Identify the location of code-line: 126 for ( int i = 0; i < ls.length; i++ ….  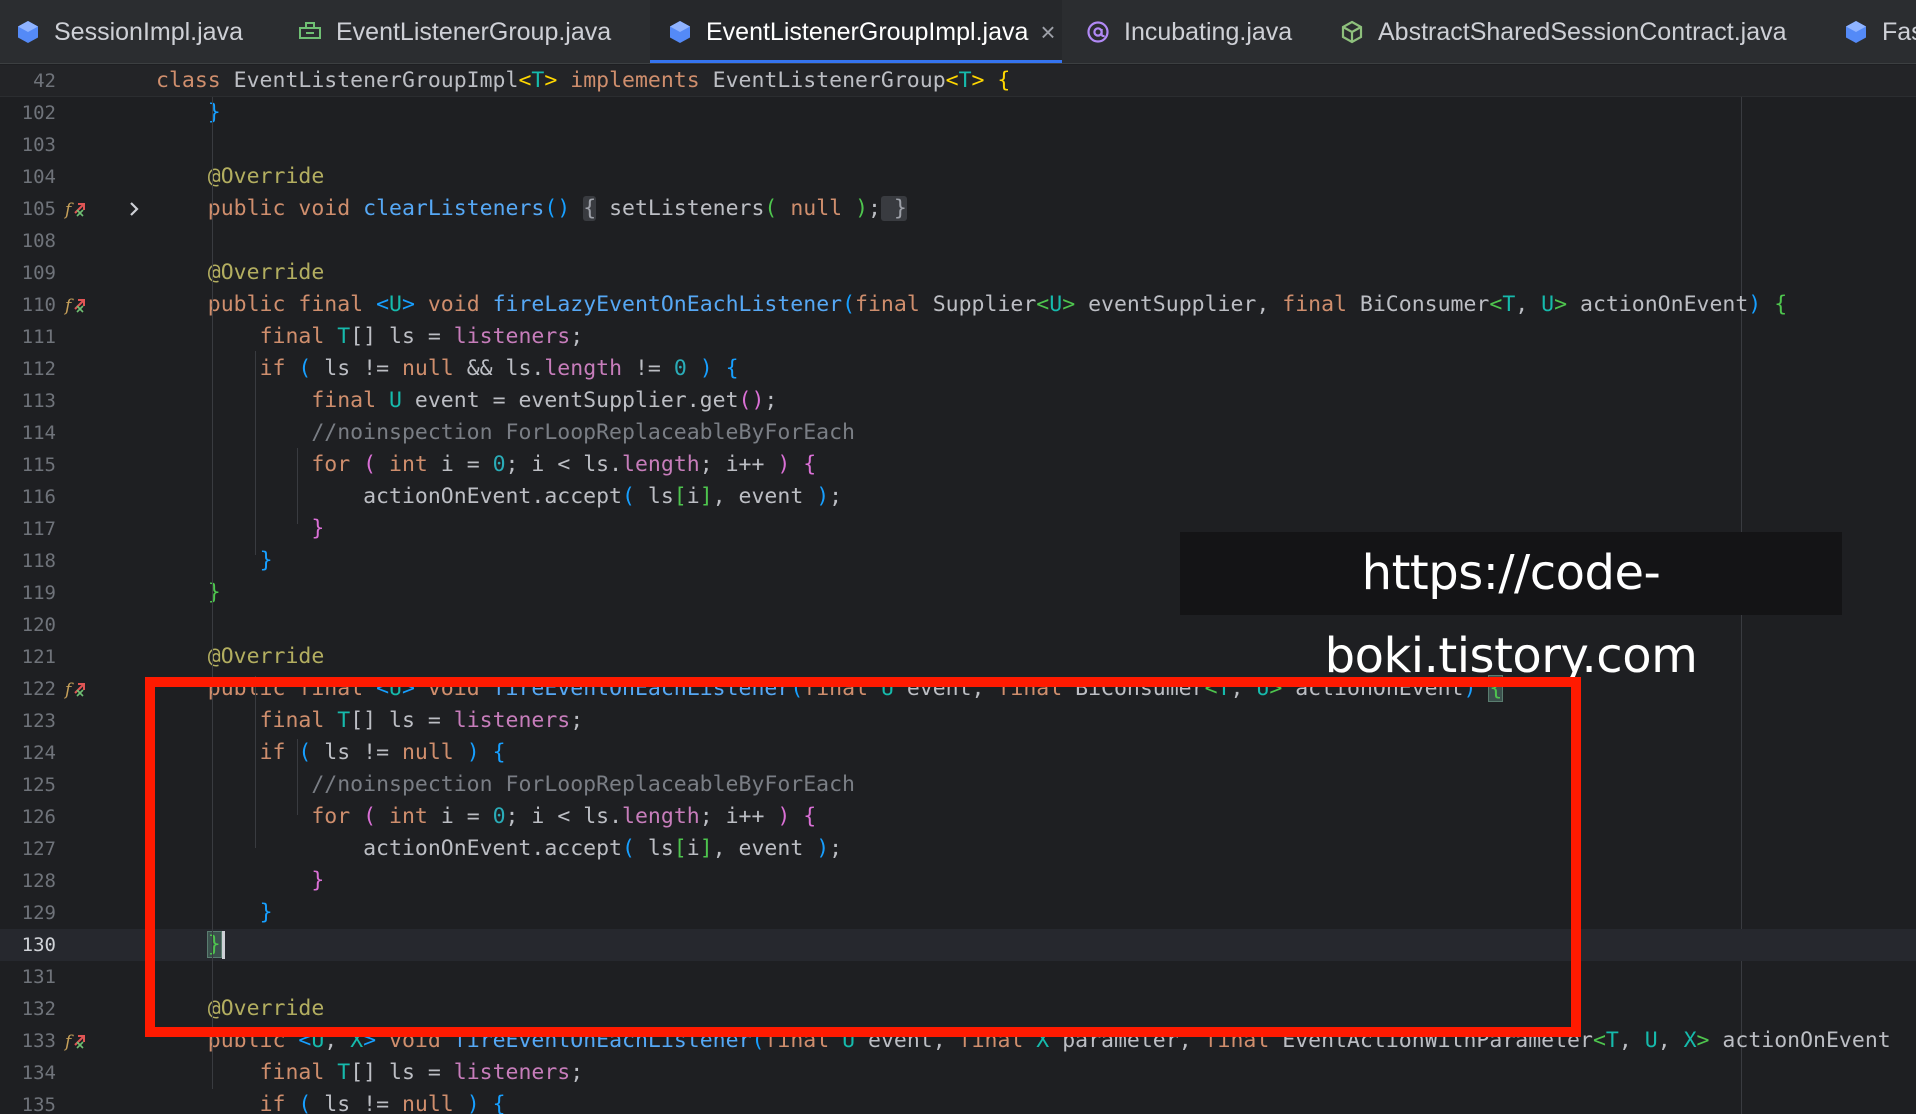
(958, 817).